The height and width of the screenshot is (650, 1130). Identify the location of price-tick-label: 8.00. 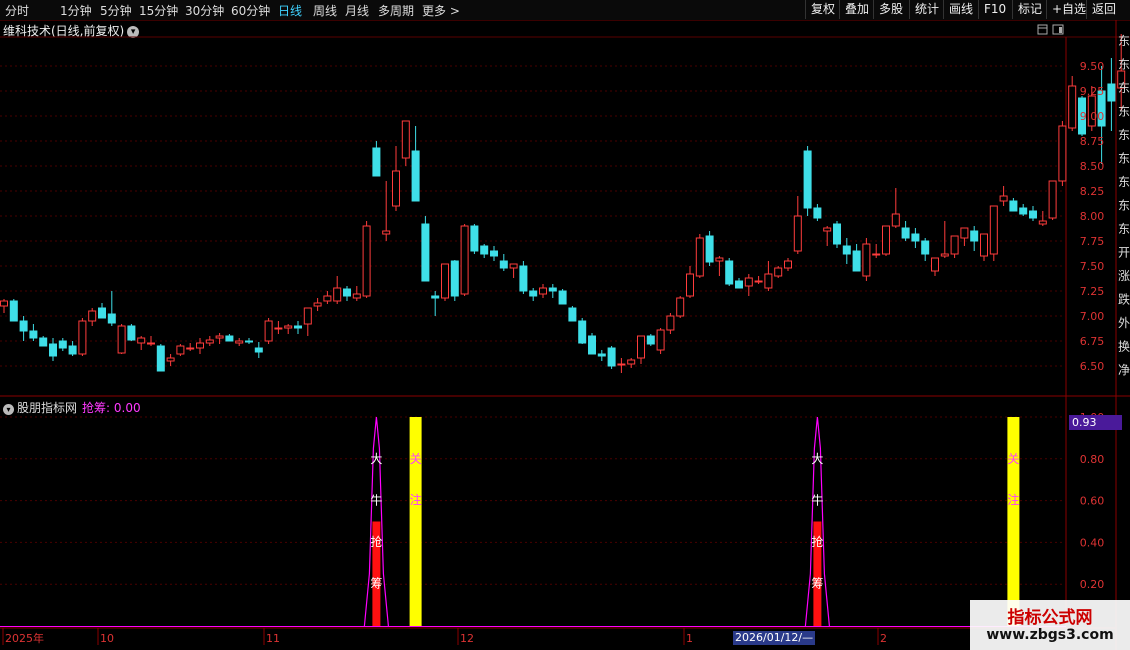
(1092, 216).